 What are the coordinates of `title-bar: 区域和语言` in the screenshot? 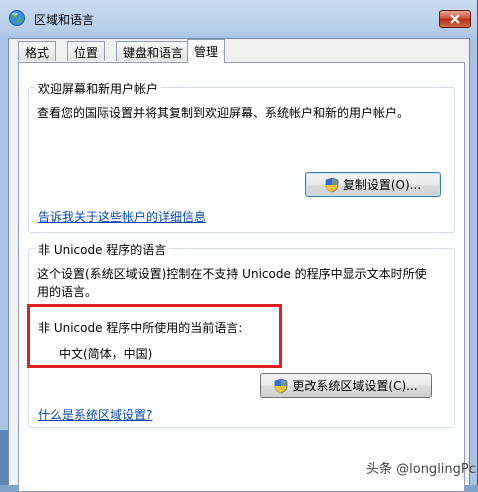 It's located at (239, 17).